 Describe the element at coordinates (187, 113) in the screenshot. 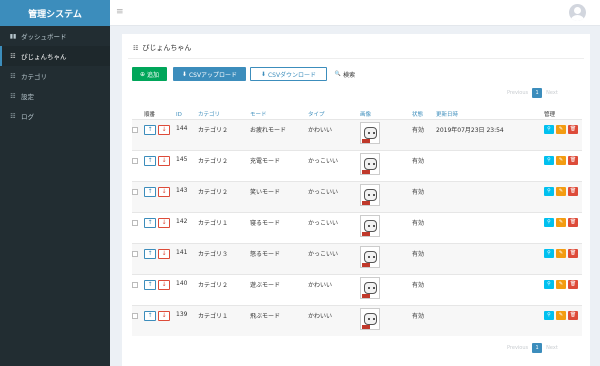

I see `header-id: ID` at that location.